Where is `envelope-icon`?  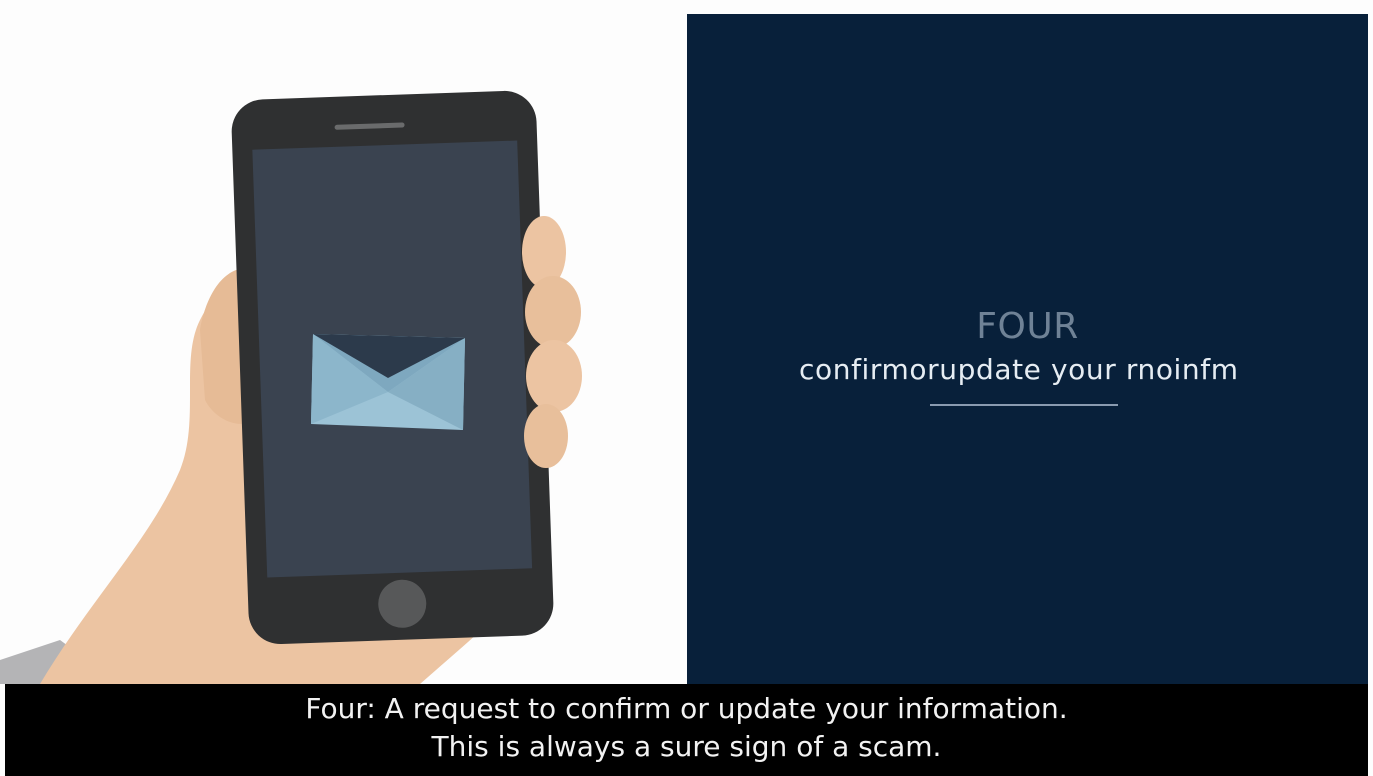
envelope-icon is located at coordinates (388, 382).